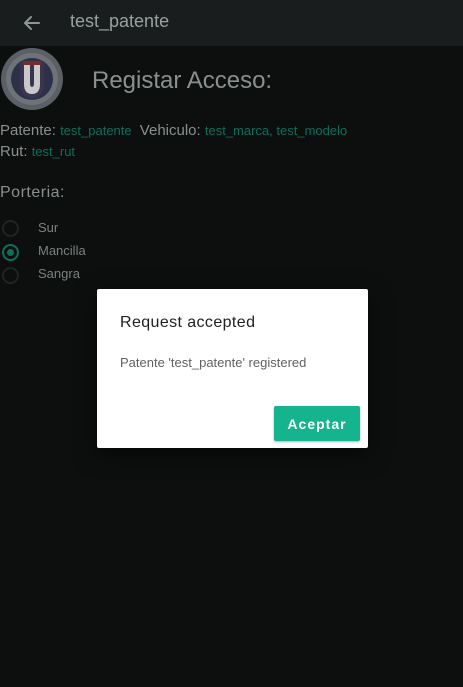 The image size is (463, 687). I want to click on app-bar-title: test_patente, so click(120, 21).